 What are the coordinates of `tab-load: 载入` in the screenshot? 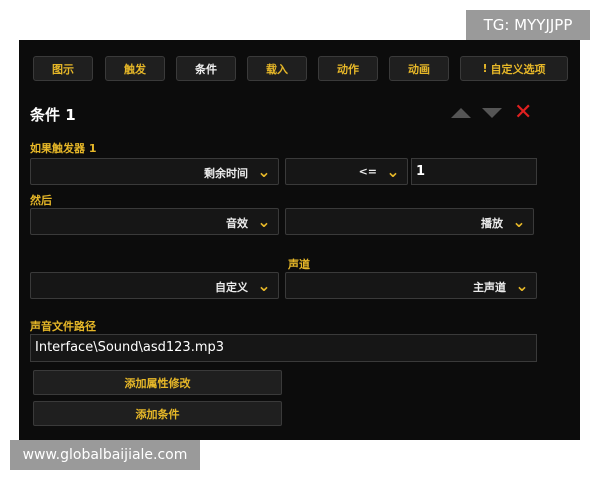 It's located at (277, 68).